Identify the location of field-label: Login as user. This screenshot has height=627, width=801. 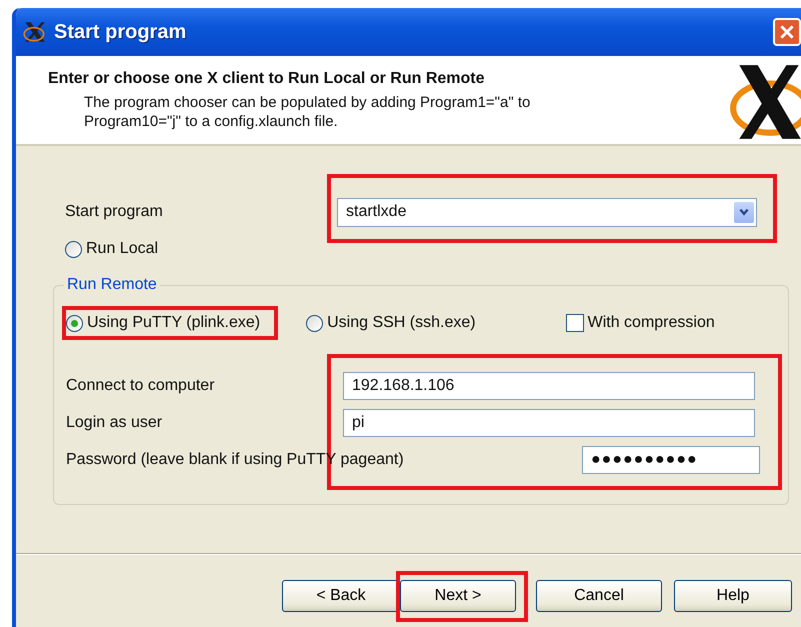
(115, 423).